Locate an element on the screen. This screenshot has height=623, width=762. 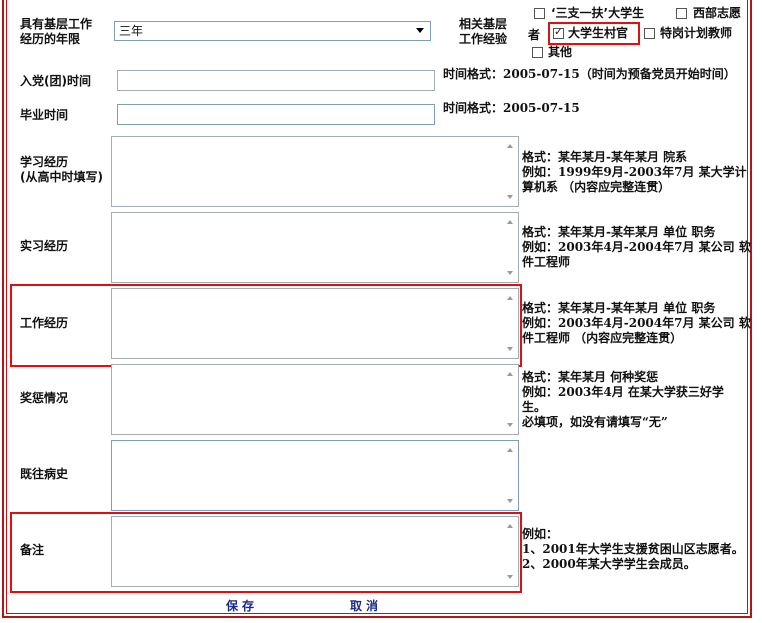
study-scrollbar is located at coordinates (510, 171).